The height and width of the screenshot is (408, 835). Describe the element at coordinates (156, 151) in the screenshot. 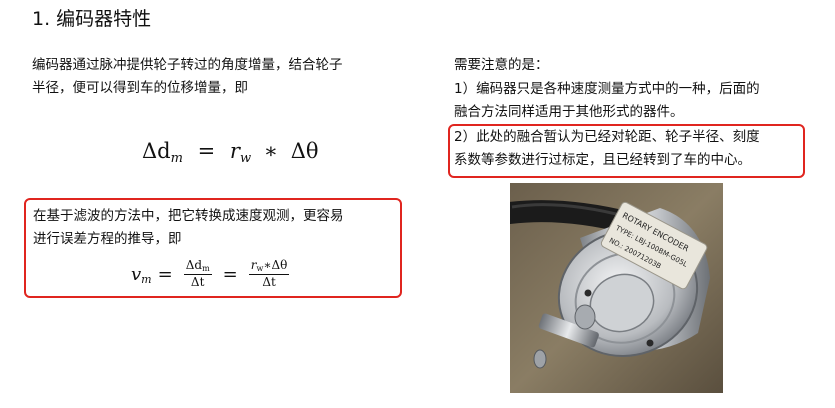

I see `eq1-lhs: Δd` at that location.